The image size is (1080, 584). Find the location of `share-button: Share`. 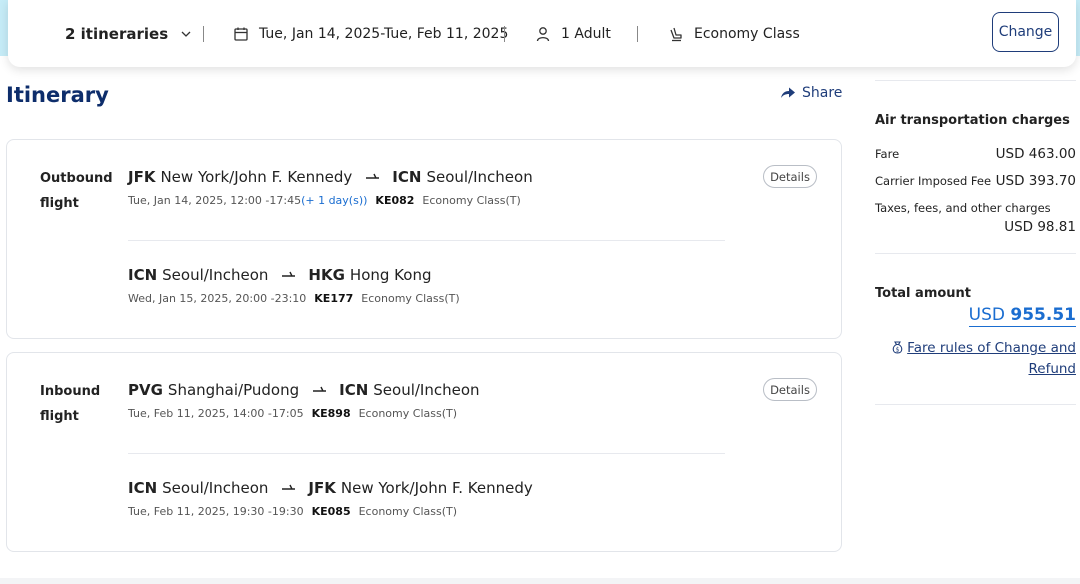

share-button: Share is located at coordinates (811, 93).